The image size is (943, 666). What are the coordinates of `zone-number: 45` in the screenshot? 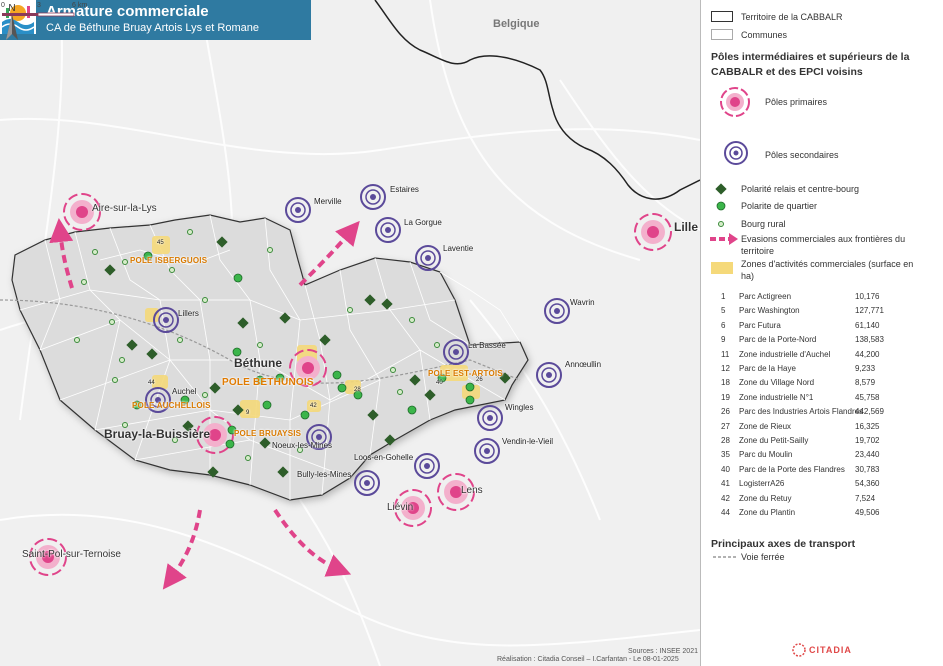 It's located at (160, 243).